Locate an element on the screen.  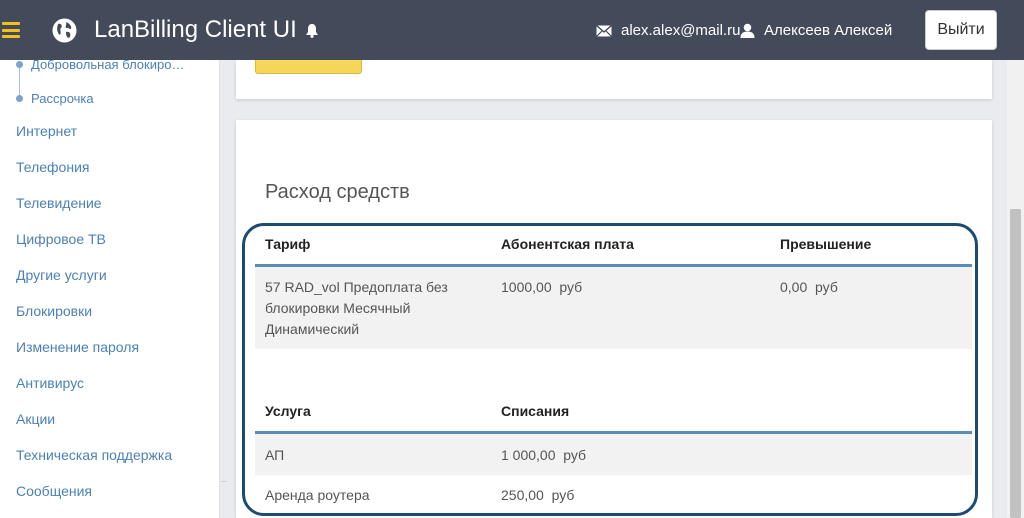
cell-service-charge: 1 000,00 руб is located at coordinates (544, 455).